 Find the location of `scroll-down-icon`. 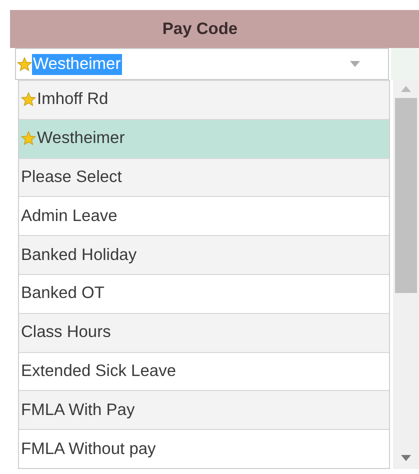

scroll-down-icon is located at coordinates (406, 457).